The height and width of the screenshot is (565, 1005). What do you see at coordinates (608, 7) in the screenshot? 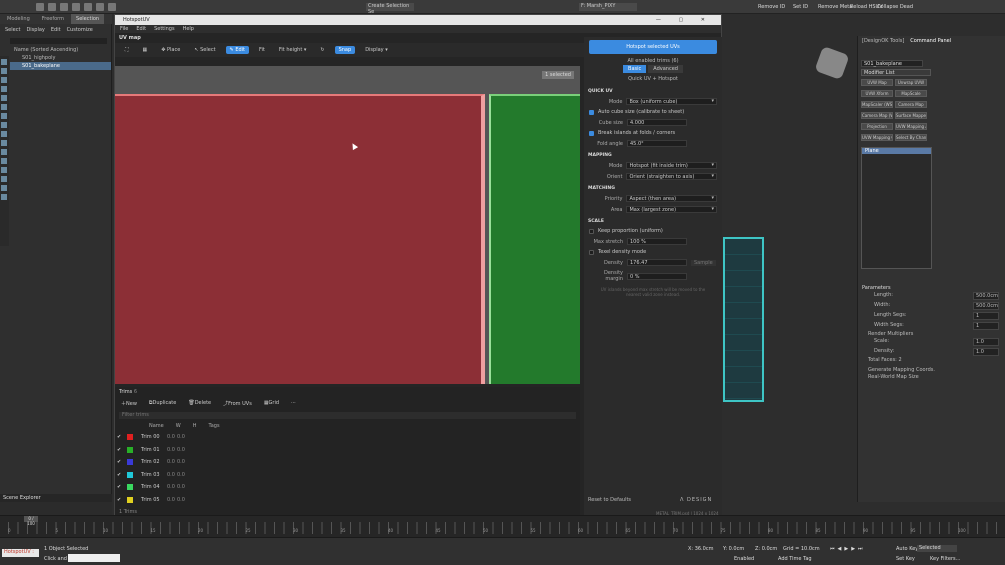
I see `frame-view-dropdown: F: Marsh_PIXY` at bounding box center [608, 7].